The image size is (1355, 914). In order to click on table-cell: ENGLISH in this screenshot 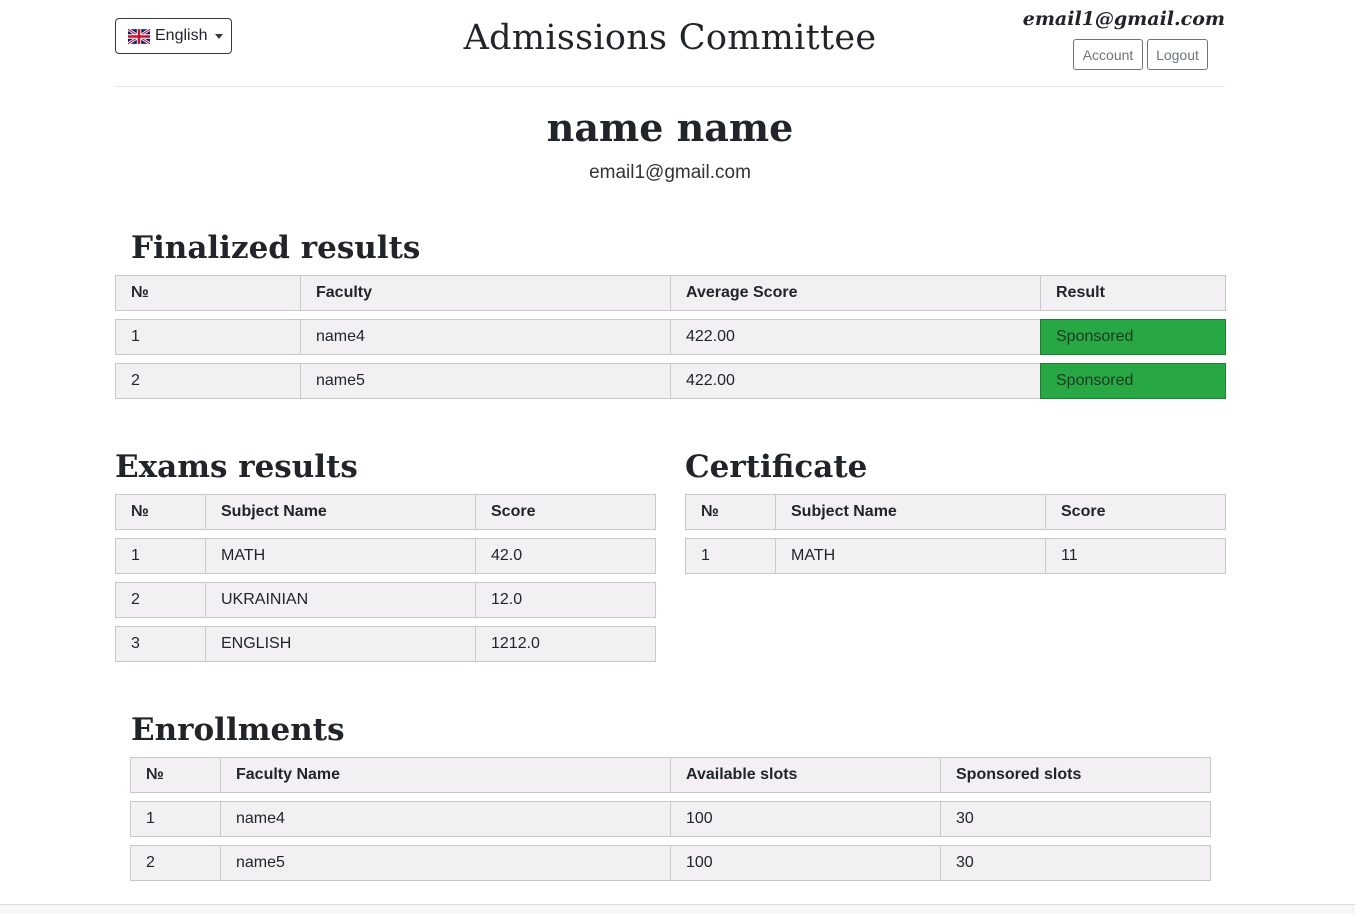, I will do `click(340, 644)`.